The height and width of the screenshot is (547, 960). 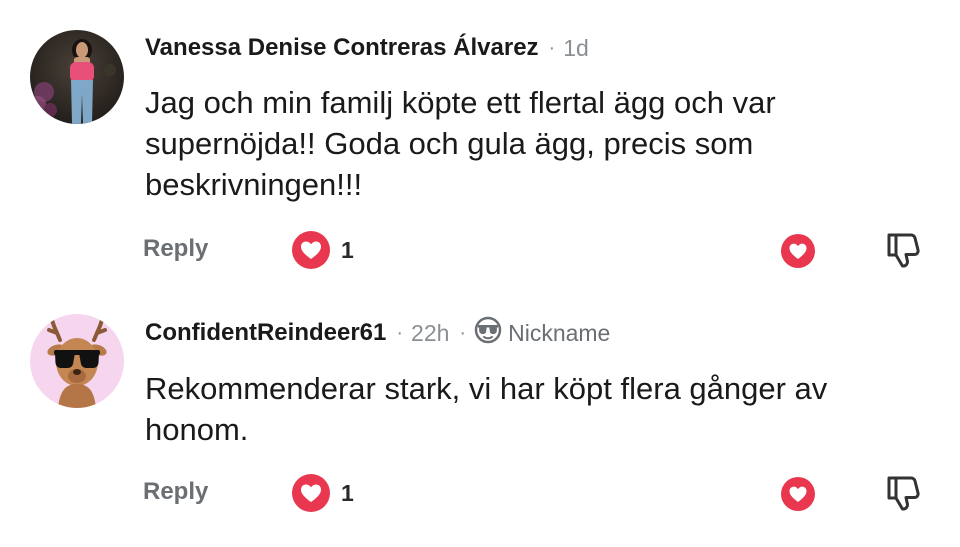 I want to click on photo-avatar-icon, so click(x=77, y=77).